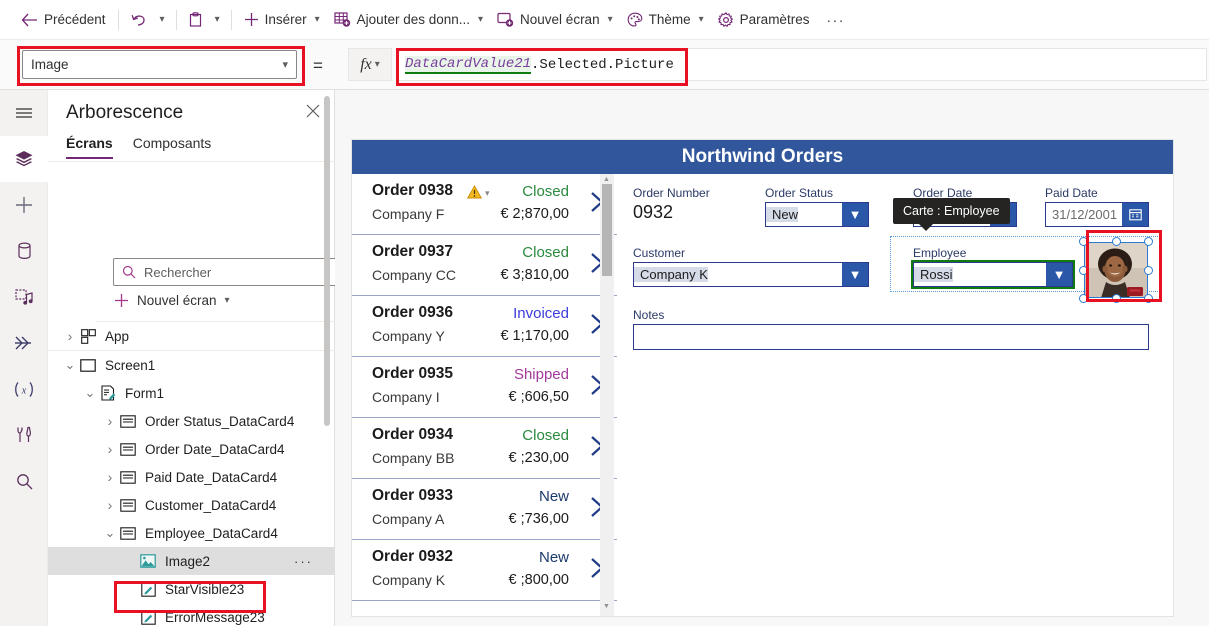 This screenshot has height=626, width=1209. Describe the element at coordinates (835, 20) in the screenshot. I see `overflow-menu-button: ···` at that location.